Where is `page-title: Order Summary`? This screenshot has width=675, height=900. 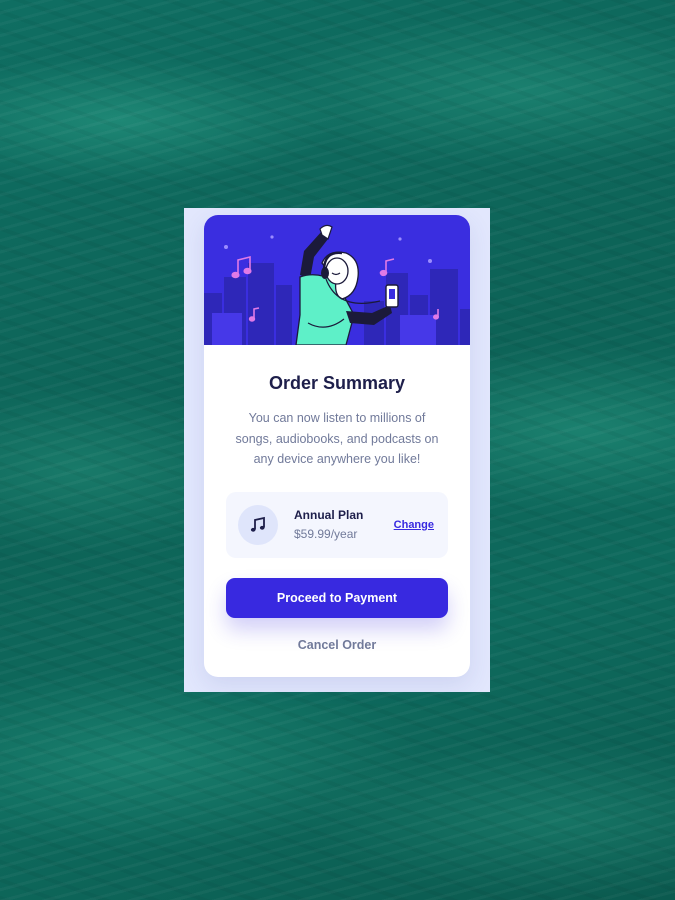 page-title: Order Summary is located at coordinates (337, 383).